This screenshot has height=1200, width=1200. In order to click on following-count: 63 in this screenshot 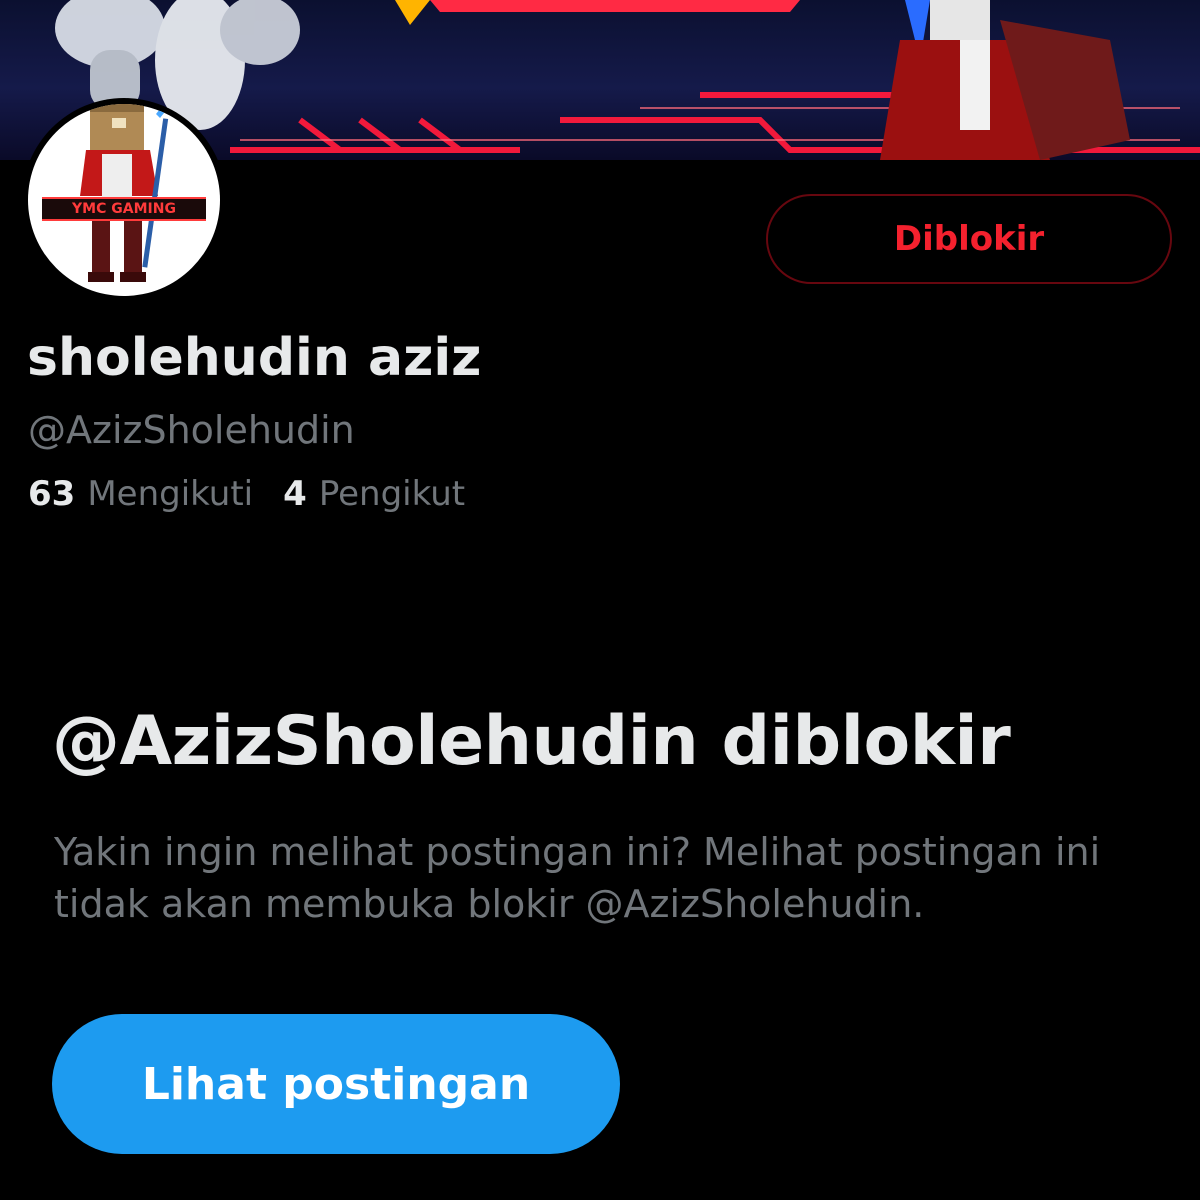, I will do `click(52, 494)`.